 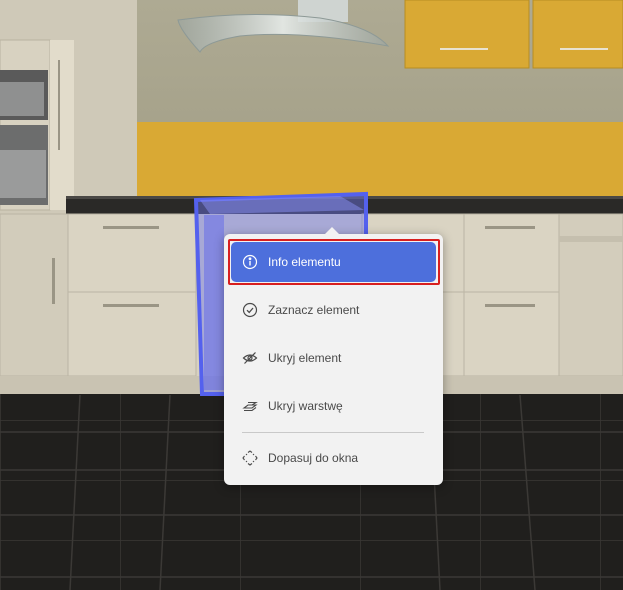 What do you see at coordinates (333, 432) in the screenshot?
I see `menu-divider` at bounding box center [333, 432].